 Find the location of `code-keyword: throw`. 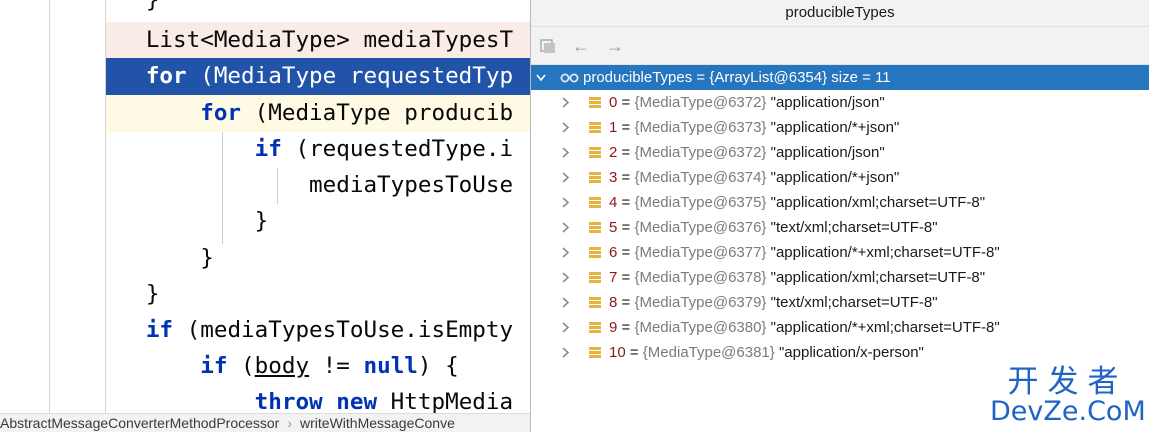

code-keyword: throw is located at coordinates (288, 402).